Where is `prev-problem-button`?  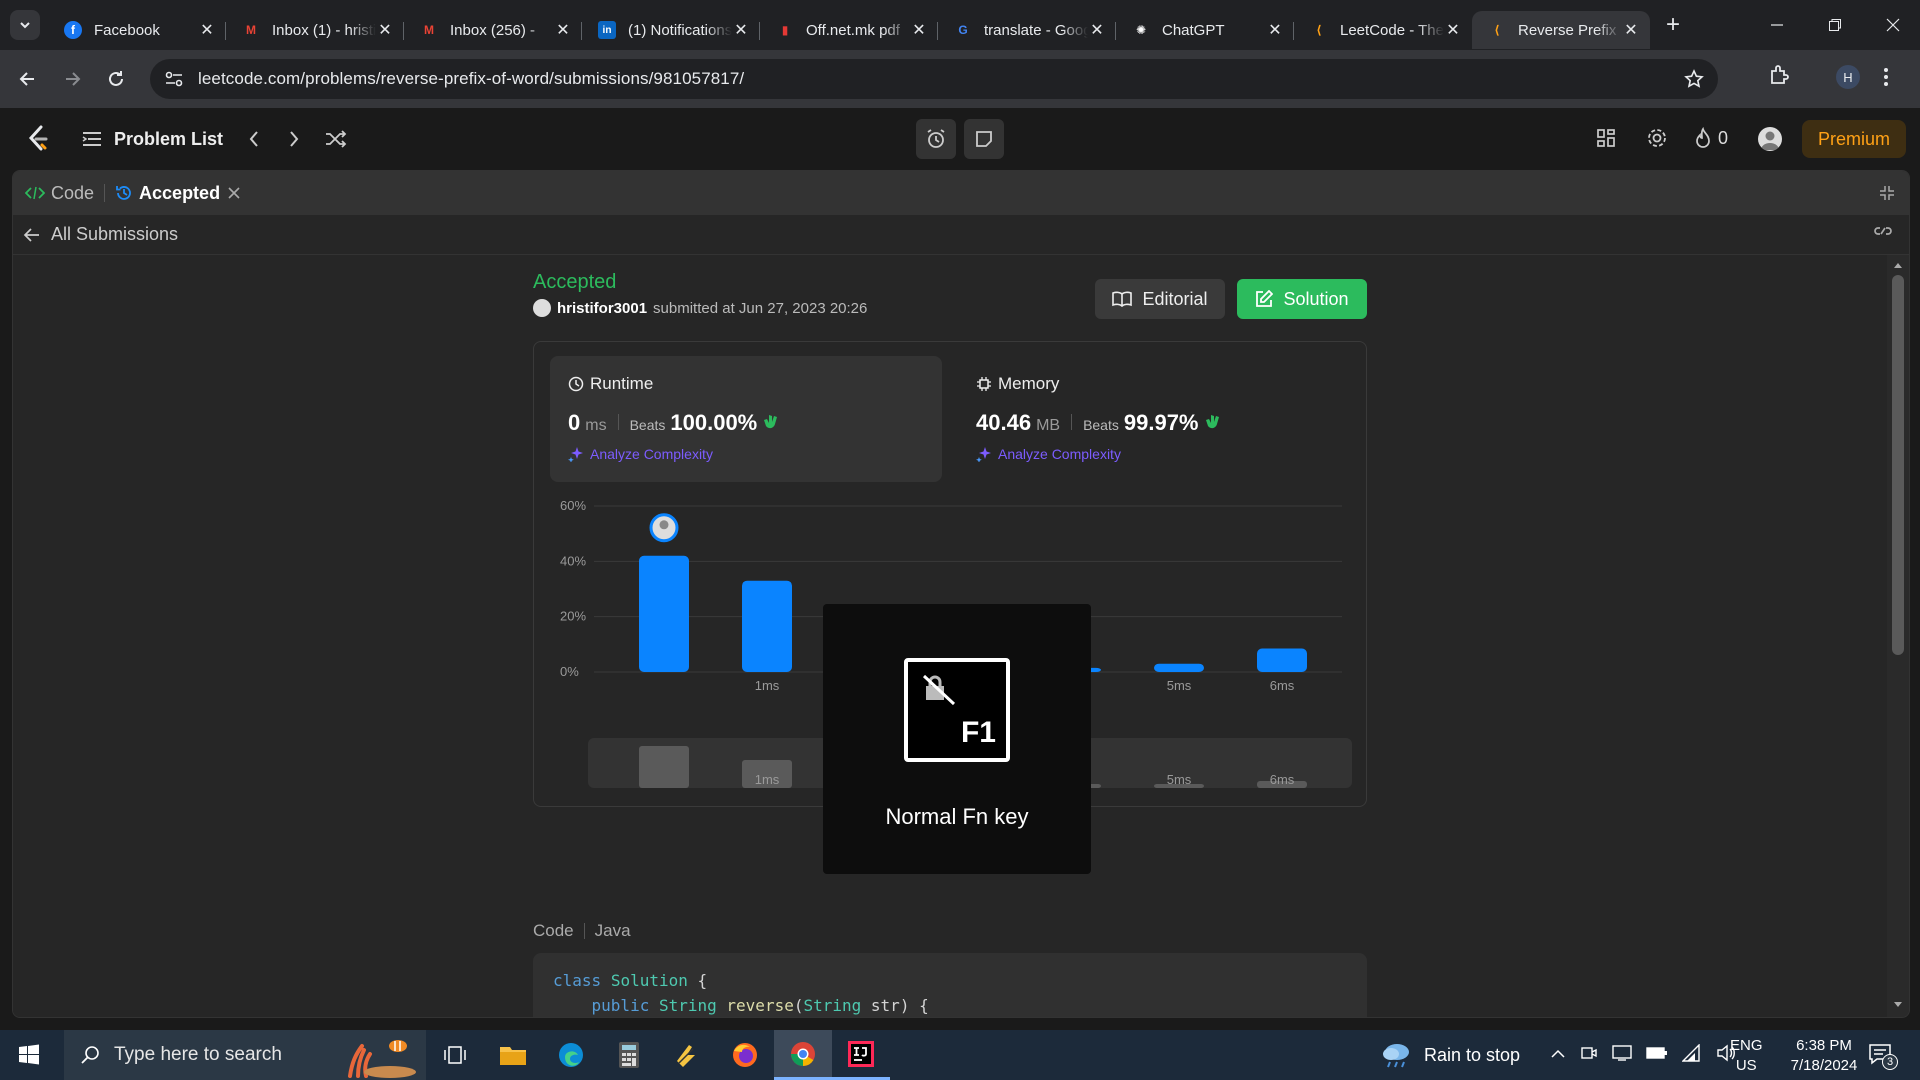
prev-problem-button is located at coordinates (254, 139).